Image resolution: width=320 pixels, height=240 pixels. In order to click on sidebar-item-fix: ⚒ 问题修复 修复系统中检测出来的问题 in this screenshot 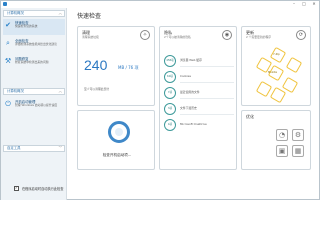, I will do `click(34, 63)`.